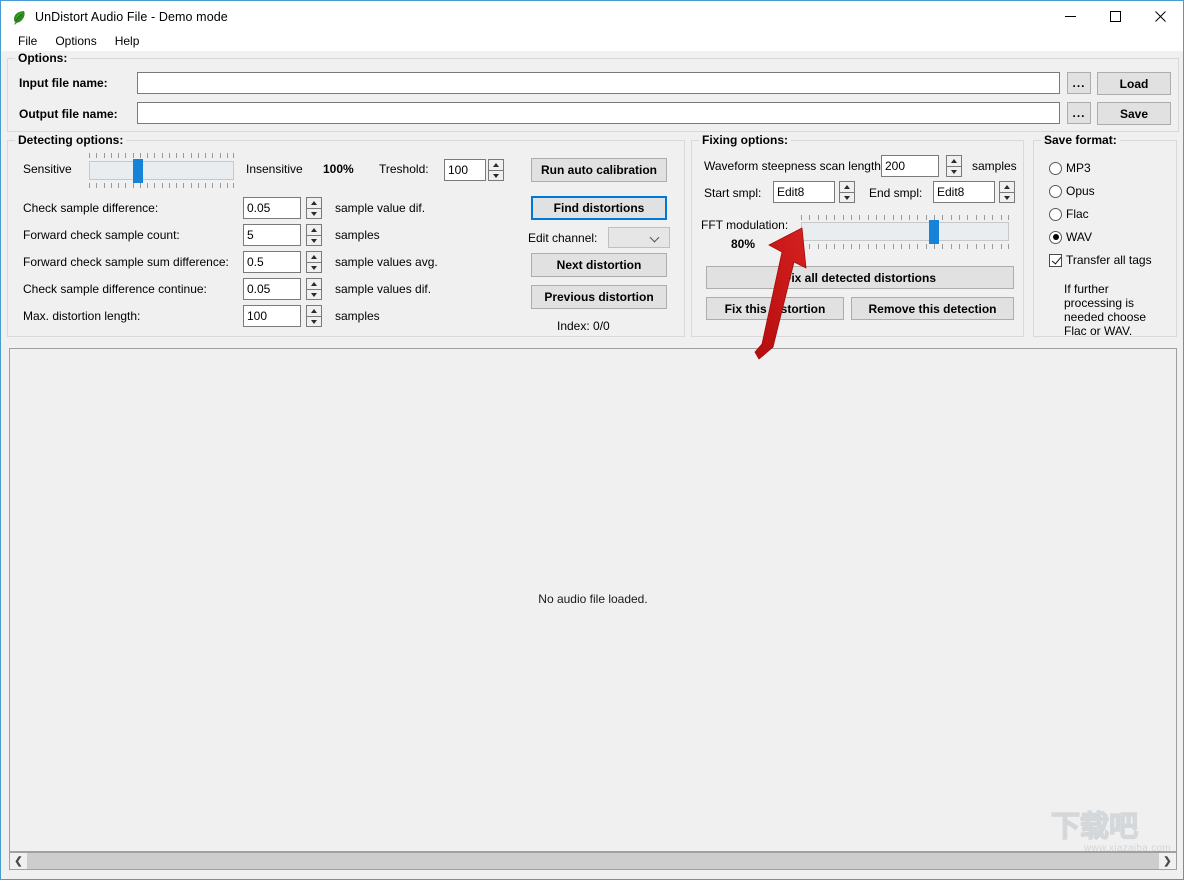 Image resolution: width=1184 pixels, height=880 pixels. I want to click on fix-all-distortions-button: Fix all detected distortions, so click(860, 277).